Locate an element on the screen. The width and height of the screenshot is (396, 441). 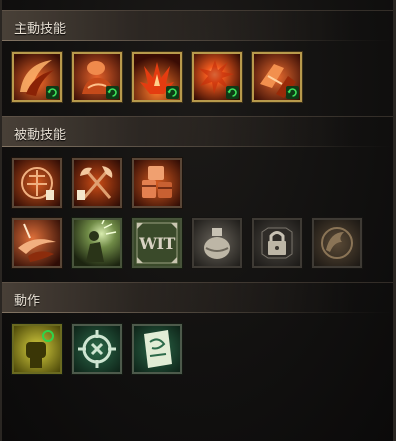
figure-aura-icon is located at coordinates (97, 243).